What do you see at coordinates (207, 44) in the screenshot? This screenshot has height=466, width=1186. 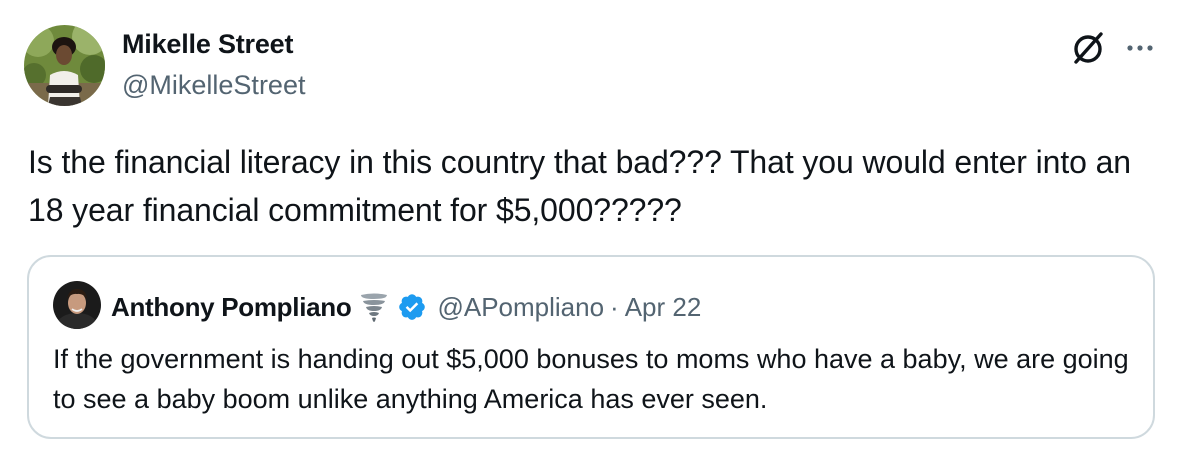 I see `author-name: Mikelle Street` at bounding box center [207, 44].